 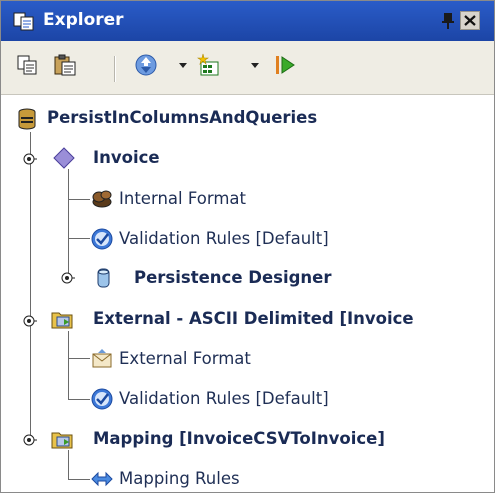 What do you see at coordinates (115, 69) in the screenshot?
I see `toolbar-separator` at bounding box center [115, 69].